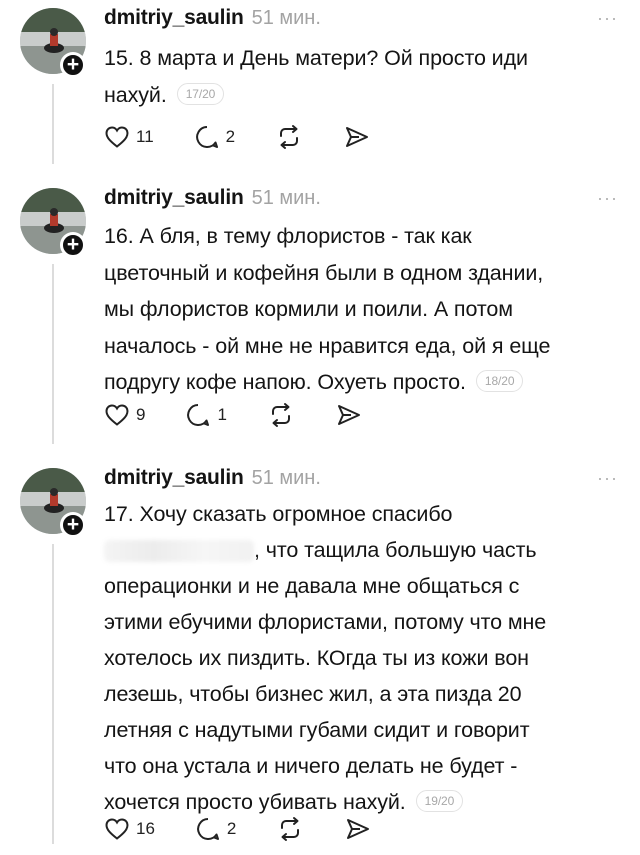 The image size is (640, 855). I want to click on text-line: 15. 8 марта и День матери? Ой просто иди, so click(316, 58).